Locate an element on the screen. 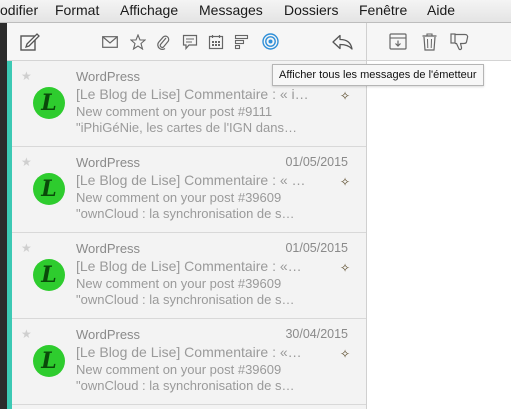  toolbar is located at coordinates (259, 42).